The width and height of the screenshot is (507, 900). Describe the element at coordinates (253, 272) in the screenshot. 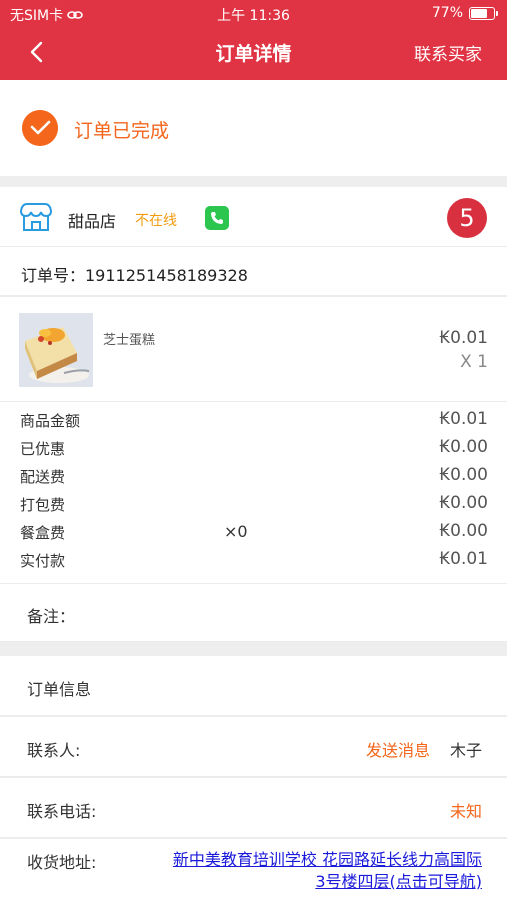

I see `order-number-row: 订单号：1911251458189328` at that location.